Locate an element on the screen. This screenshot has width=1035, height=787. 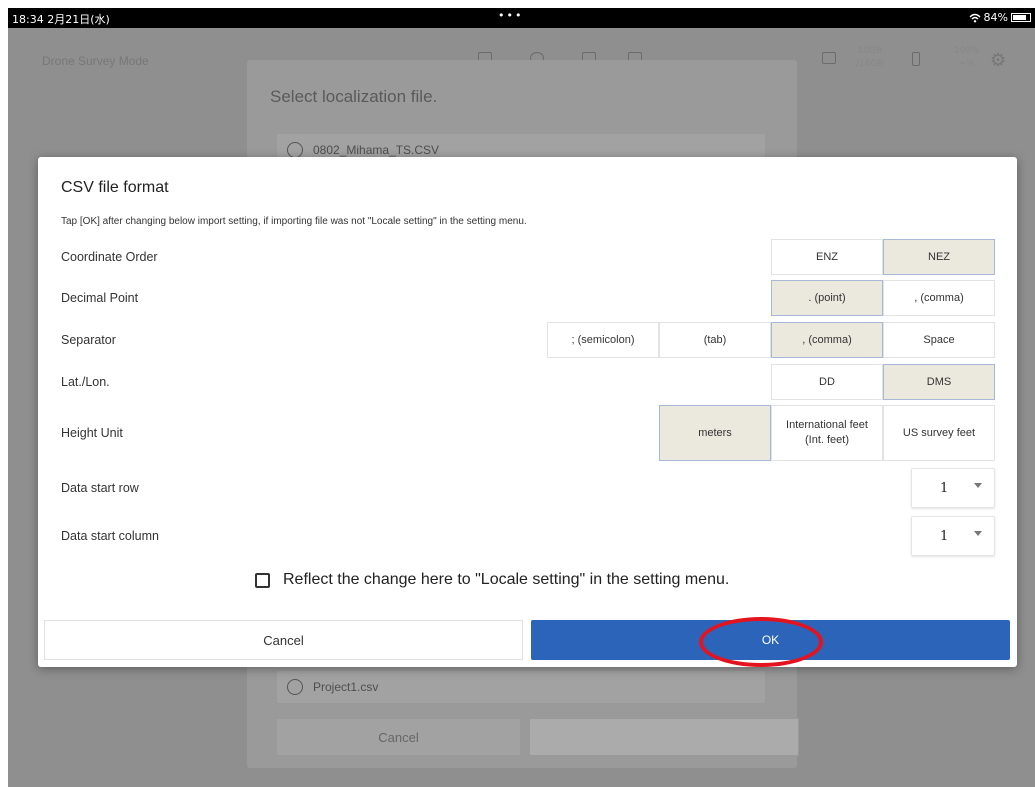
coordinate-order-label: Coordinate Order is located at coordinates (109, 257).